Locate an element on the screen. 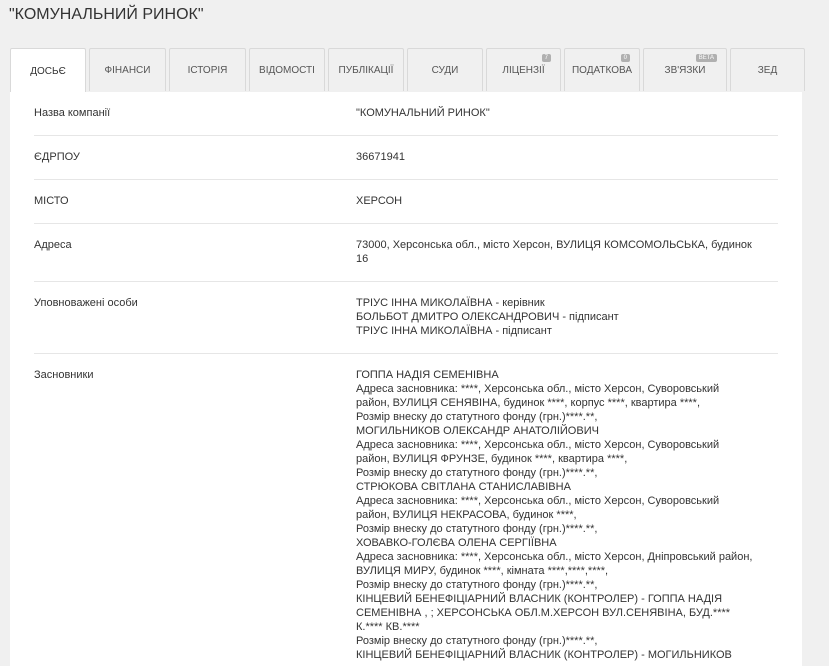 Image resolution: width=829 pixels, height=666 pixels. tab-records: ВІДОМОСТІ is located at coordinates (287, 69).